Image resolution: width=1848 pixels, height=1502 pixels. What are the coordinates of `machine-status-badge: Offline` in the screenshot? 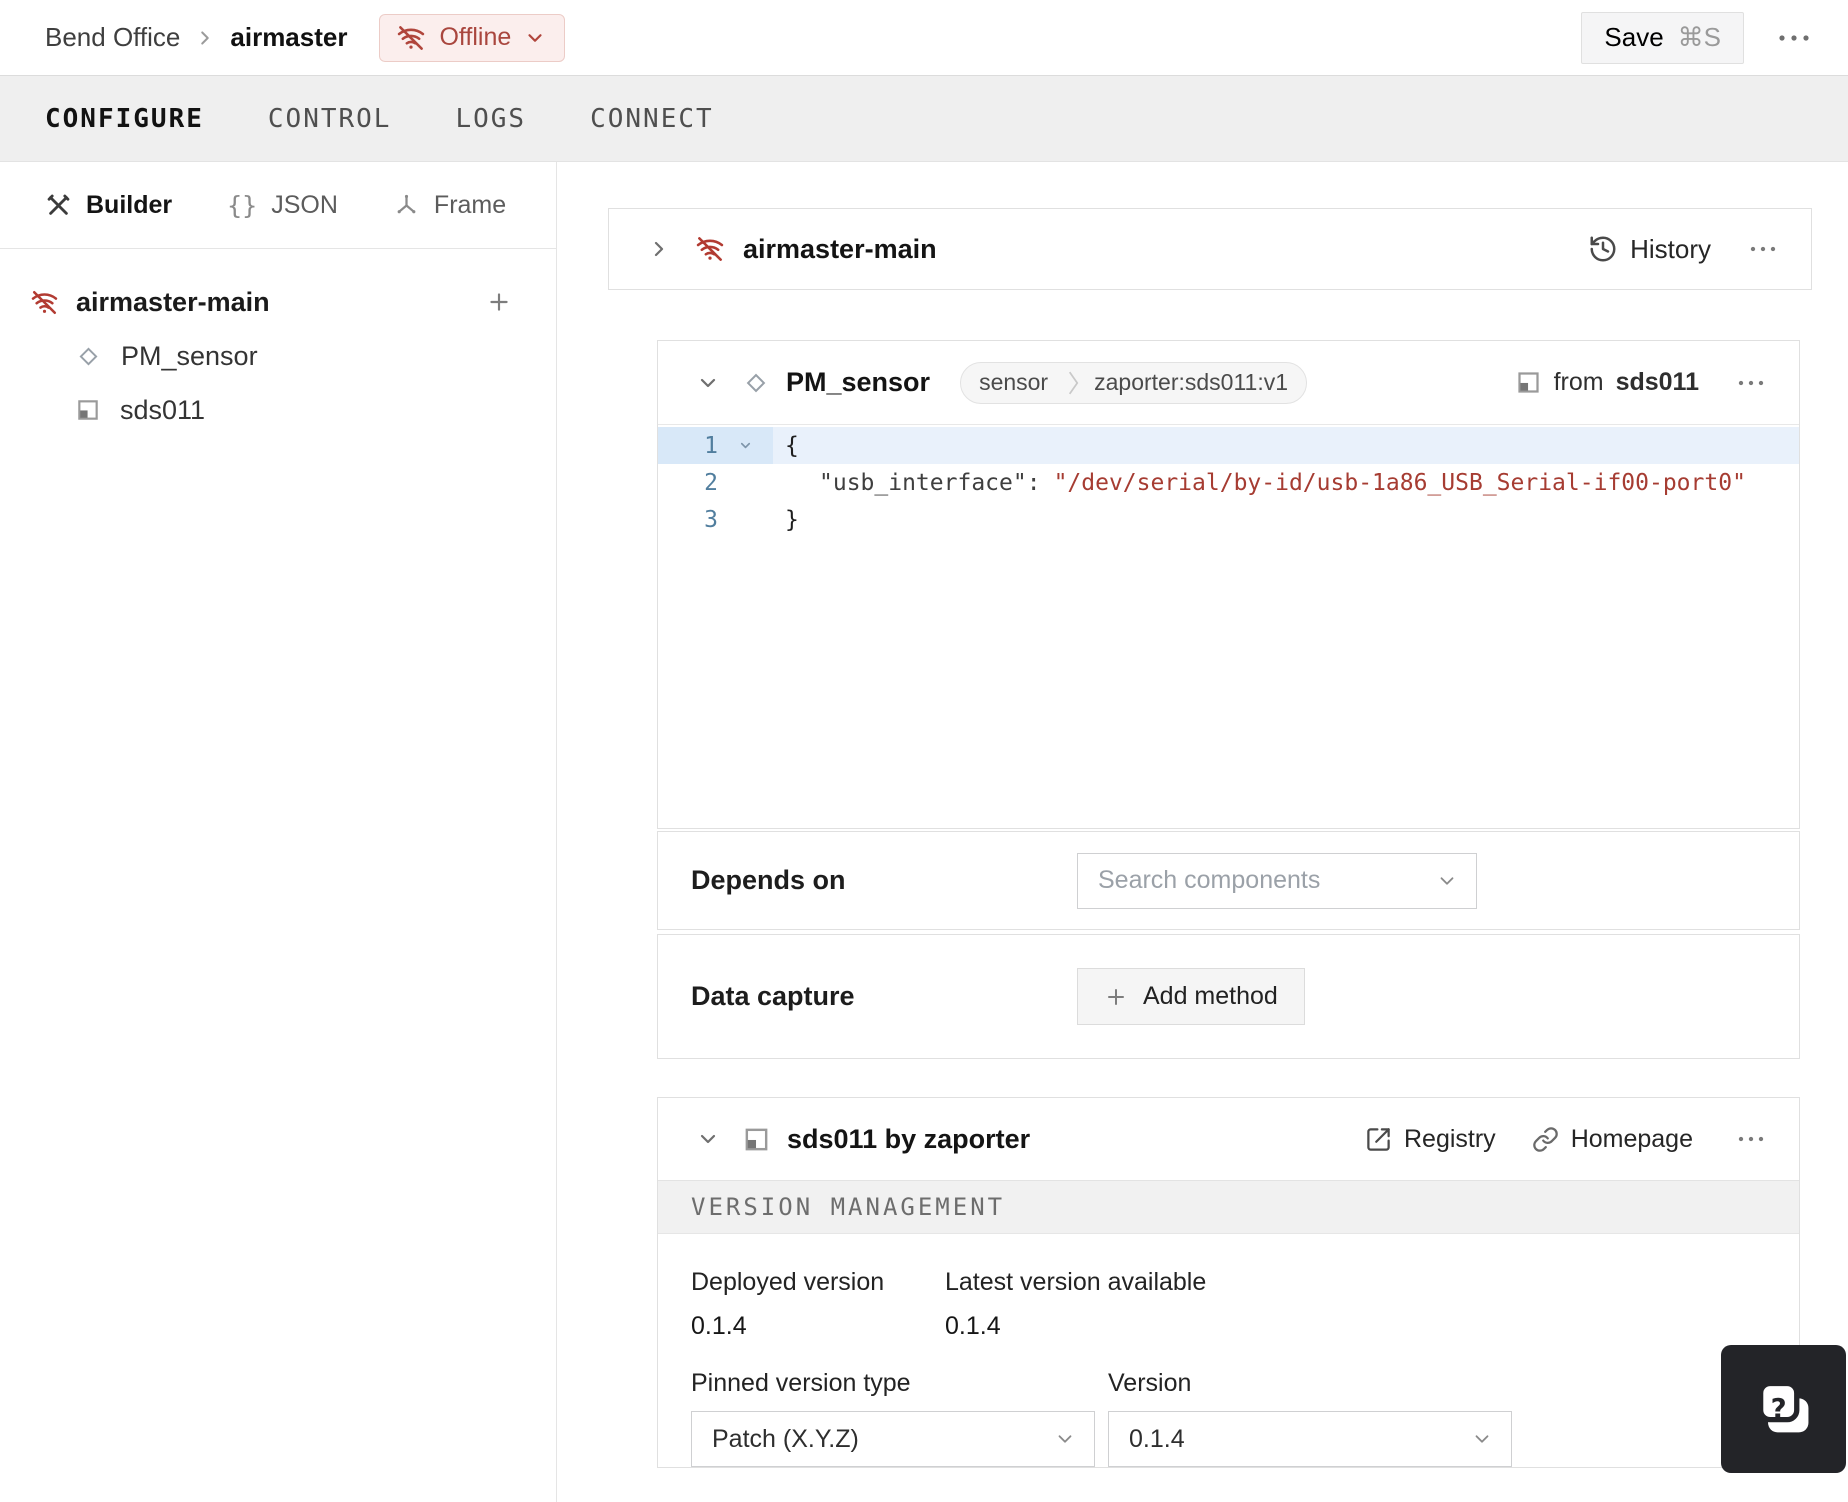 It's located at (472, 37).